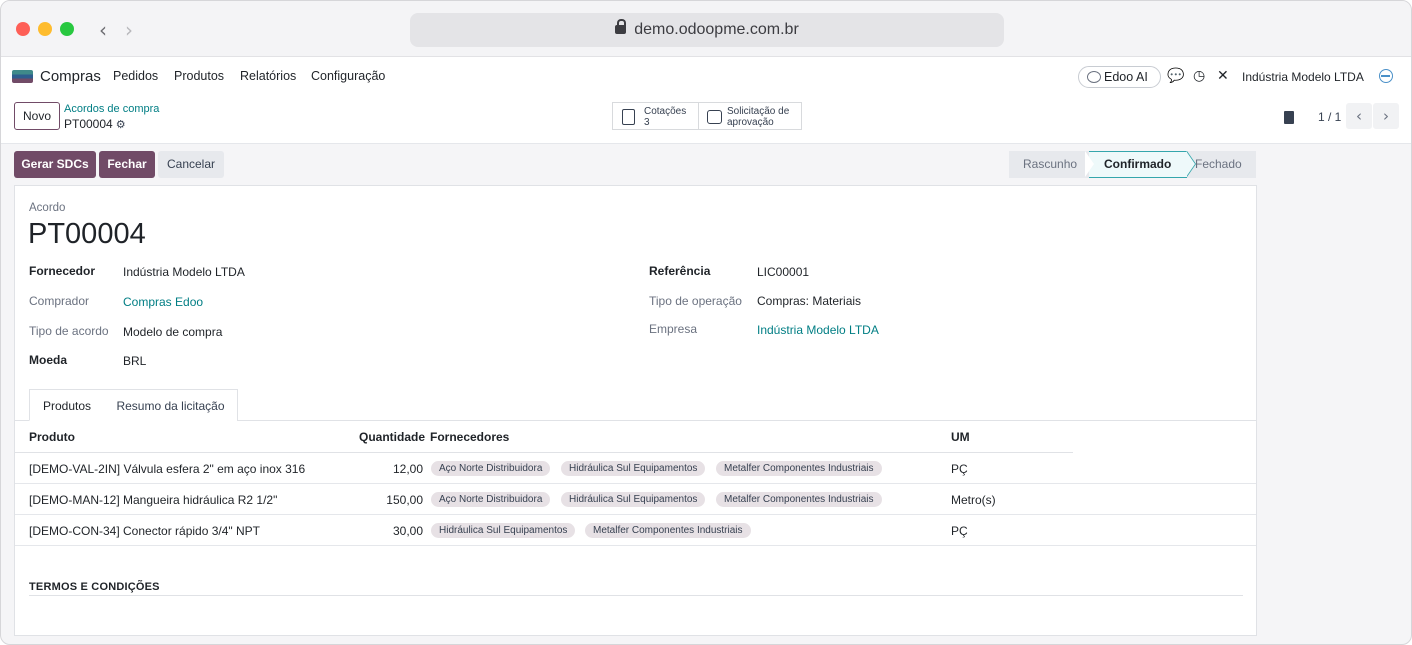 The image size is (1412, 645). Describe the element at coordinates (67, 405) in the screenshot. I see `tab-produtos: Produtos` at that location.